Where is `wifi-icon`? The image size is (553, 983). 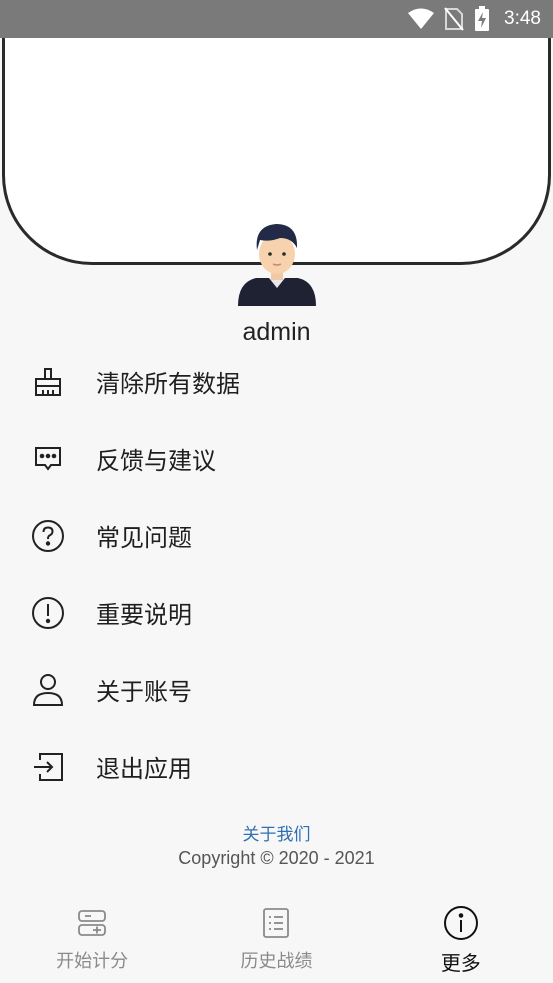 wifi-icon is located at coordinates (421, 18).